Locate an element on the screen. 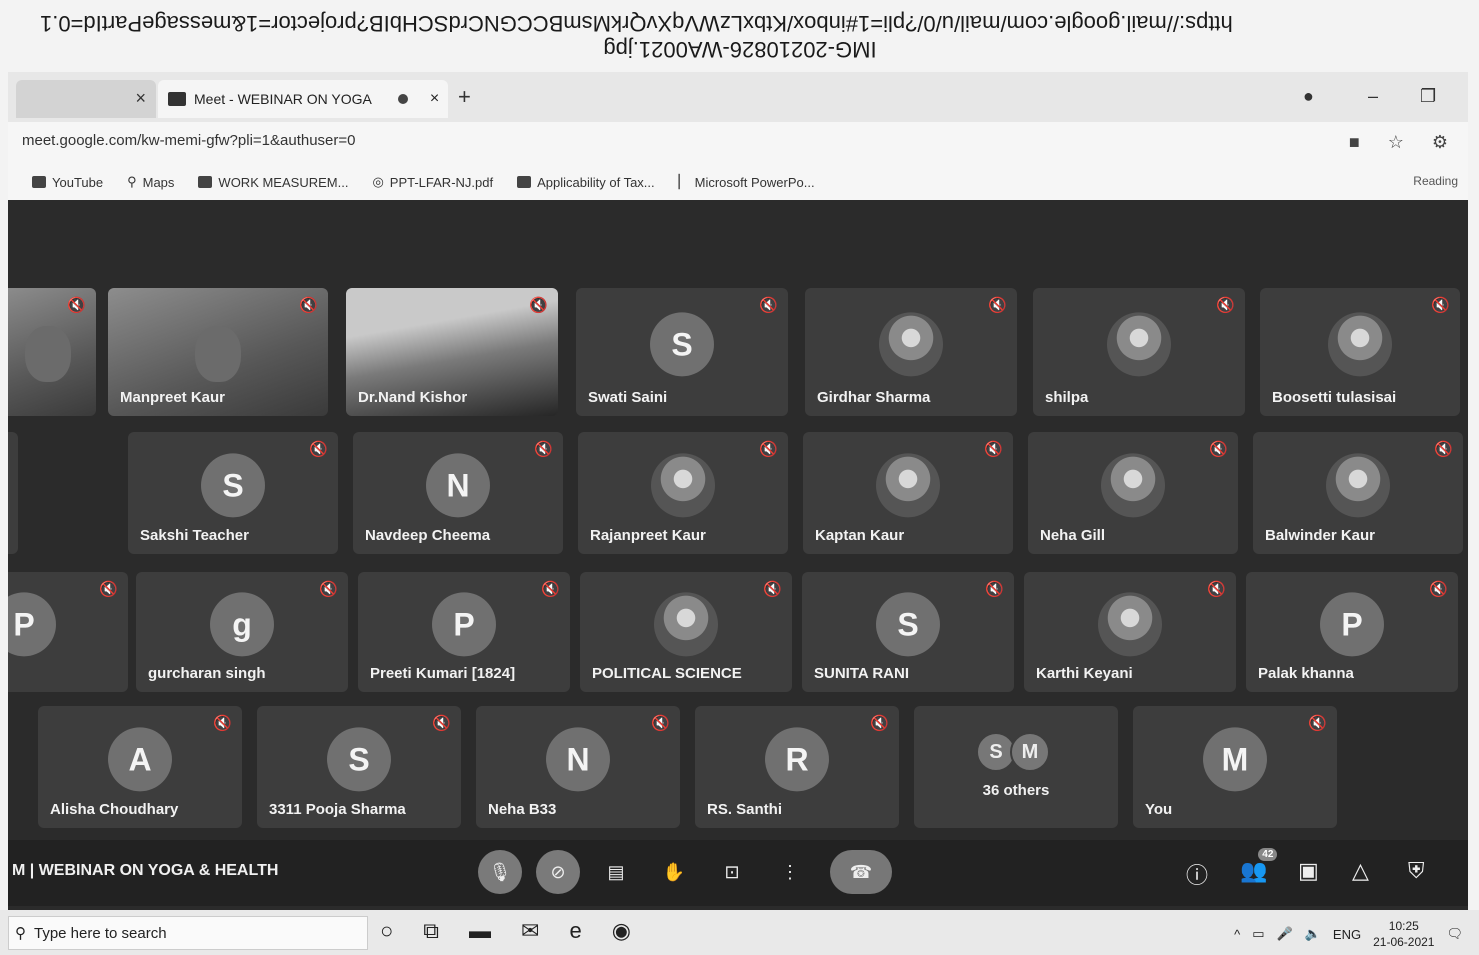 Image resolution: width=1479 pixels, height=955 pixels. captions-button: ▤ is located at coordinates (616, 872).